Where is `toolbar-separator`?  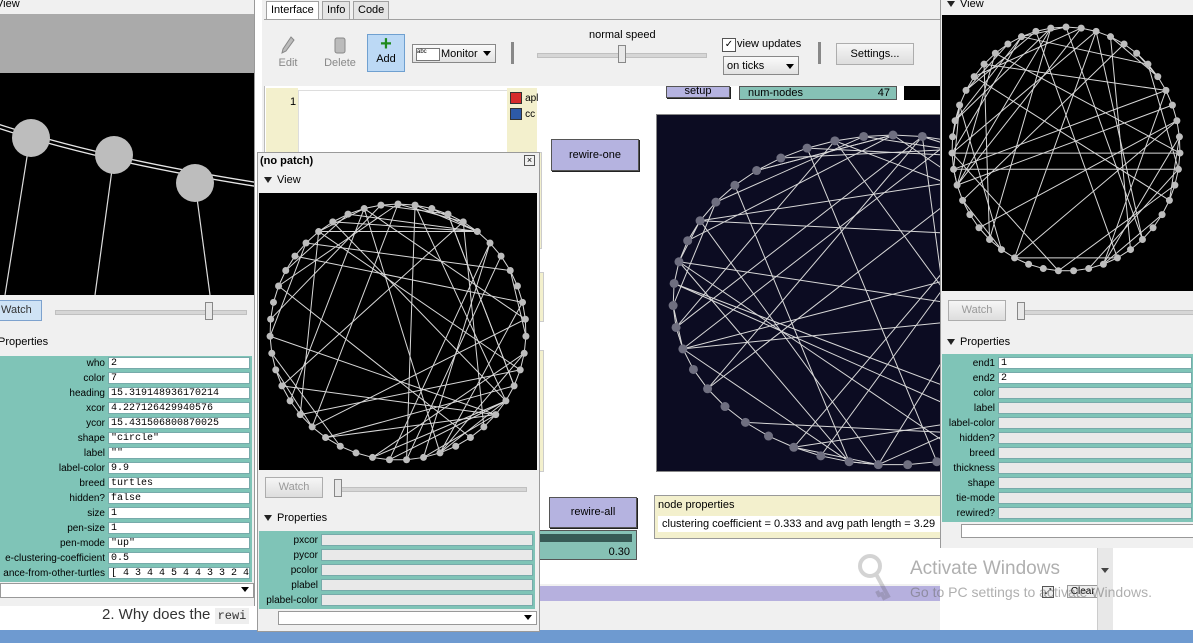 toolbar-separator is located at coordinates (512, 53).